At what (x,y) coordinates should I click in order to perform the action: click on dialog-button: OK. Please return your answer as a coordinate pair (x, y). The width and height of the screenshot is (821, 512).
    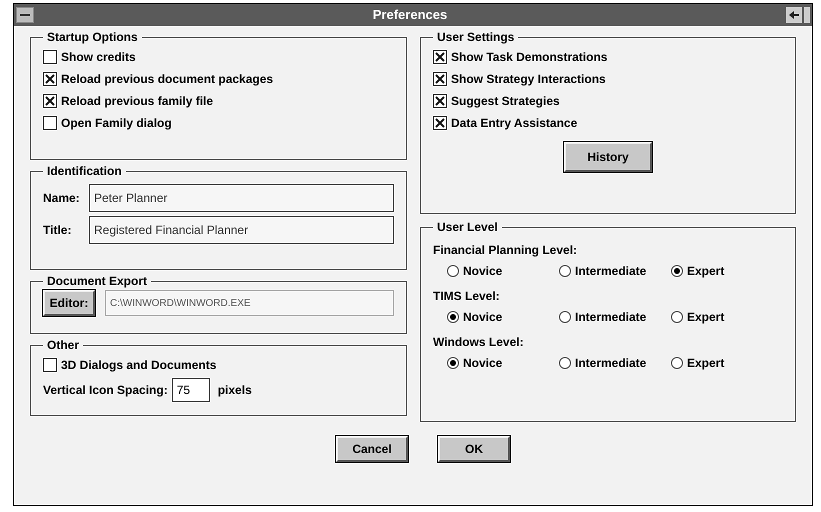
    Looking at the image, I should click on (474, 449).